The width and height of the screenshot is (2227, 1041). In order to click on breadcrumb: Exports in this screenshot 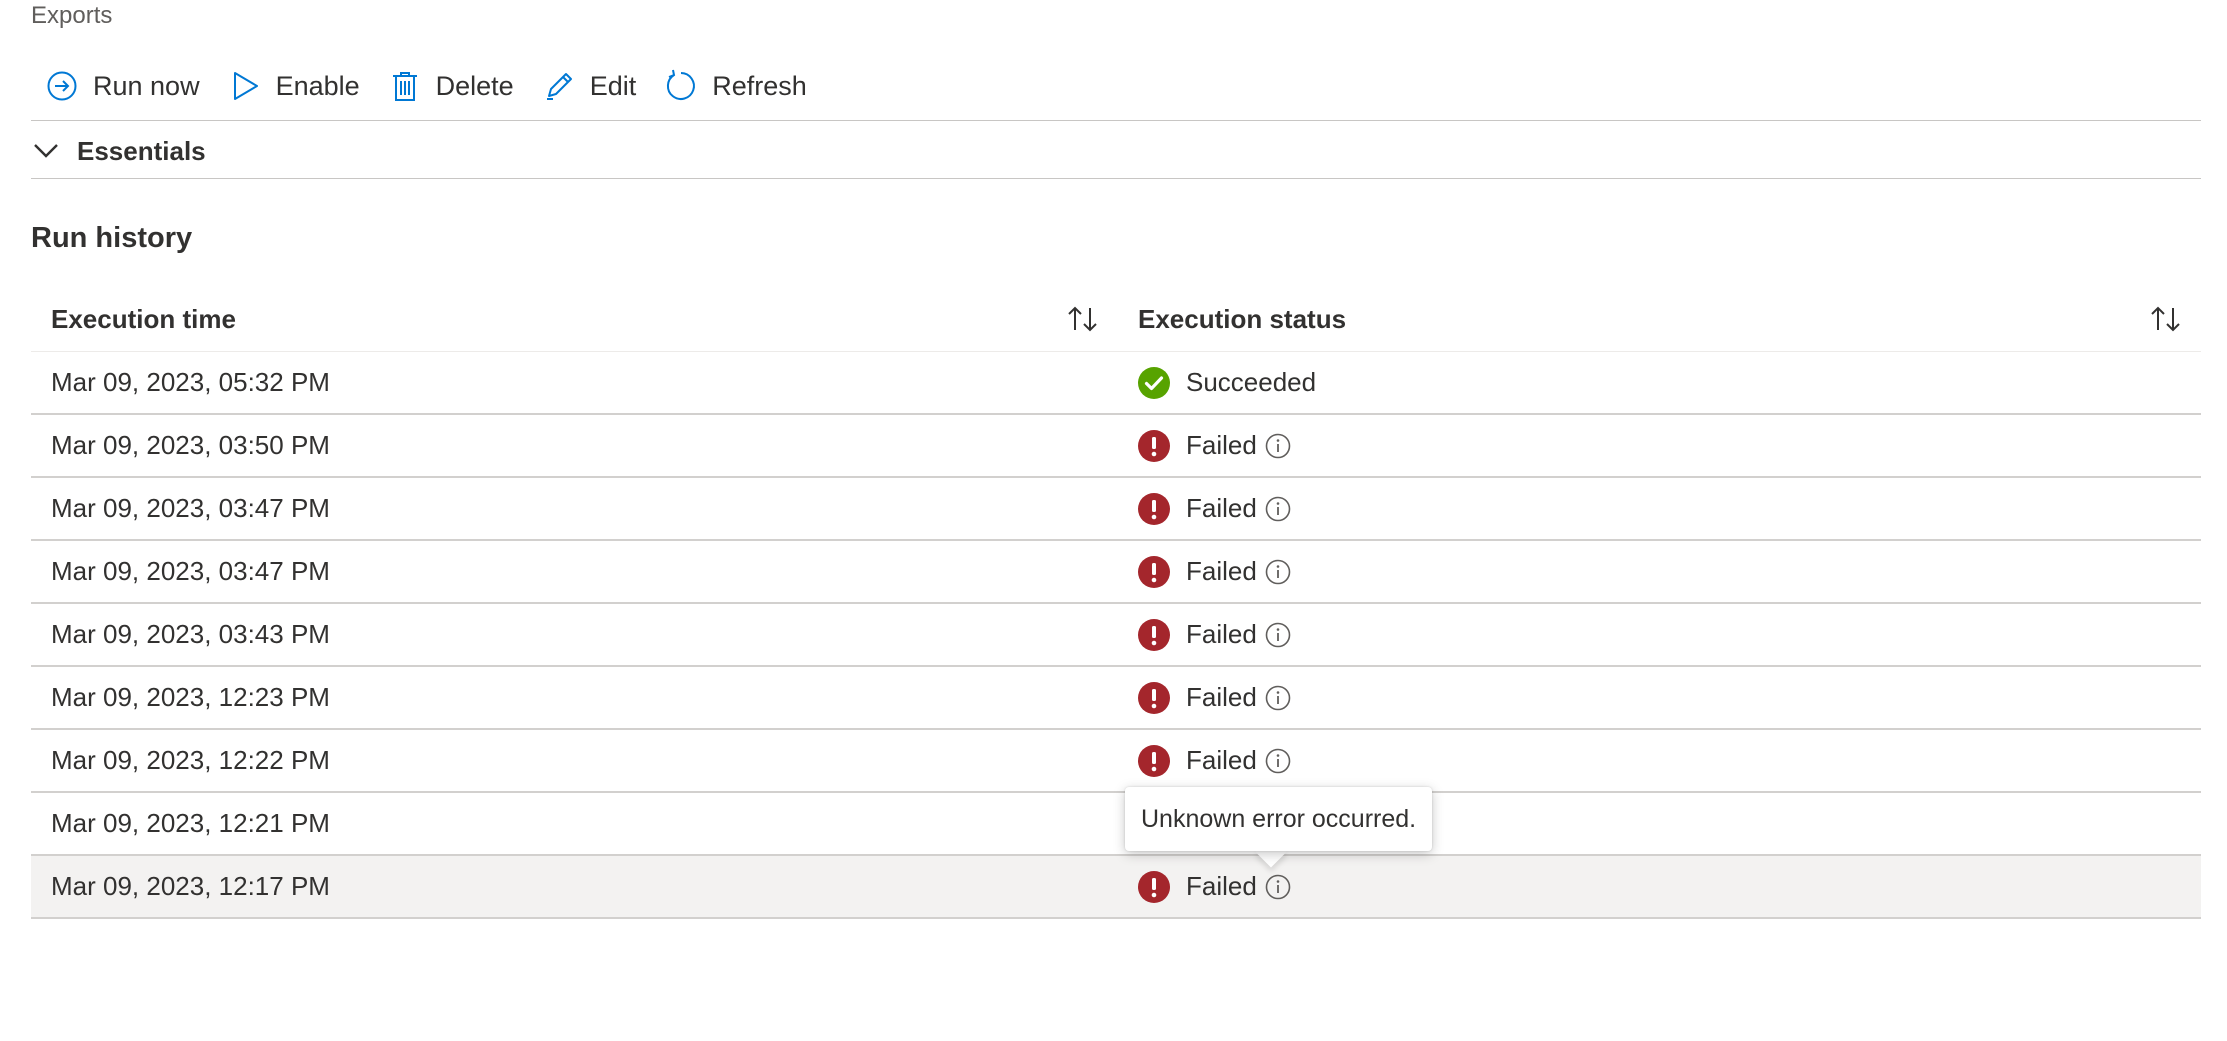, I will do `click(71, 16)`.